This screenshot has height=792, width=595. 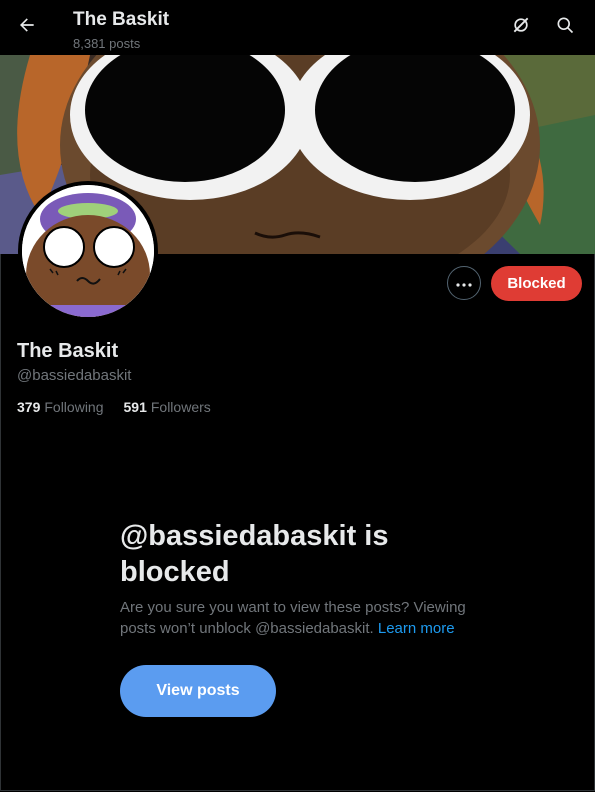 I want to click on blocked-button: Blocked, so click(x=536, y=283).